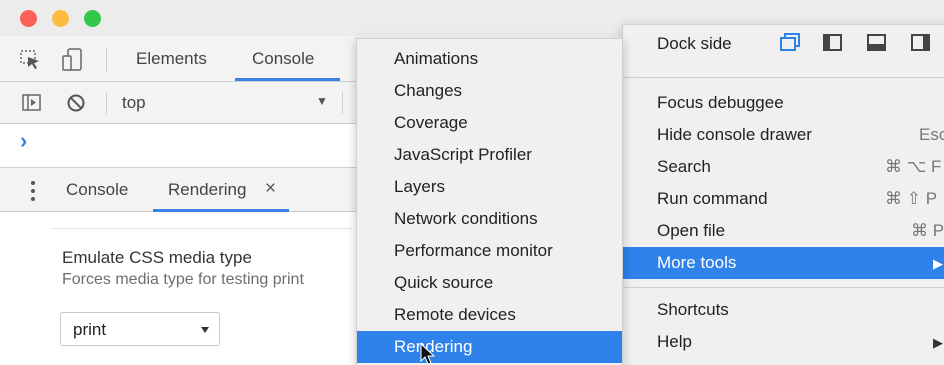 The width and height of the screenshot is (944, 365). Describe the element at coordinates (33, 191) in the screenshot. I see `drawer-menu-icon` at that location.